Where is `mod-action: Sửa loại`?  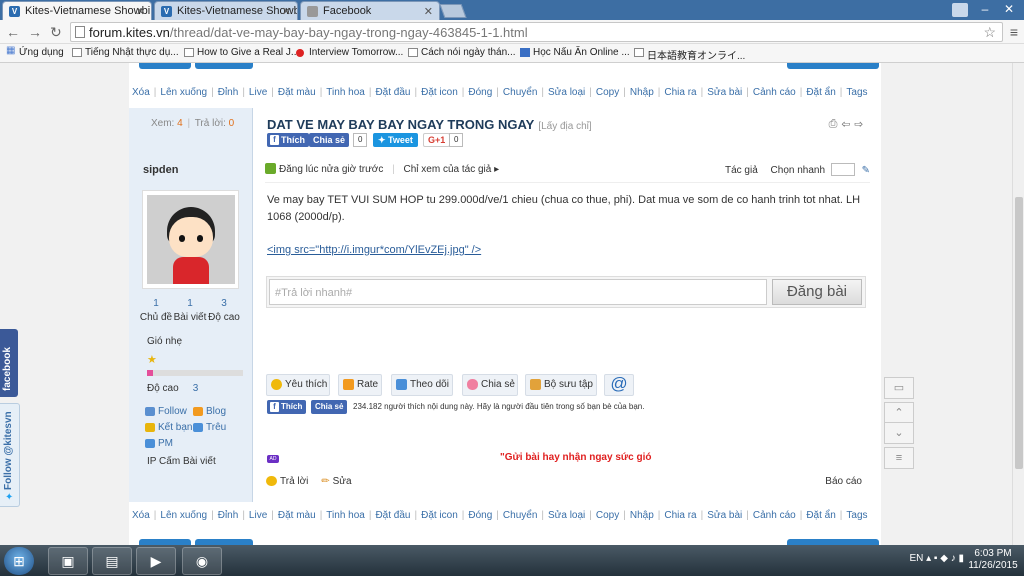 mod-action: Sửa loại is located at coordinates (566, 515).